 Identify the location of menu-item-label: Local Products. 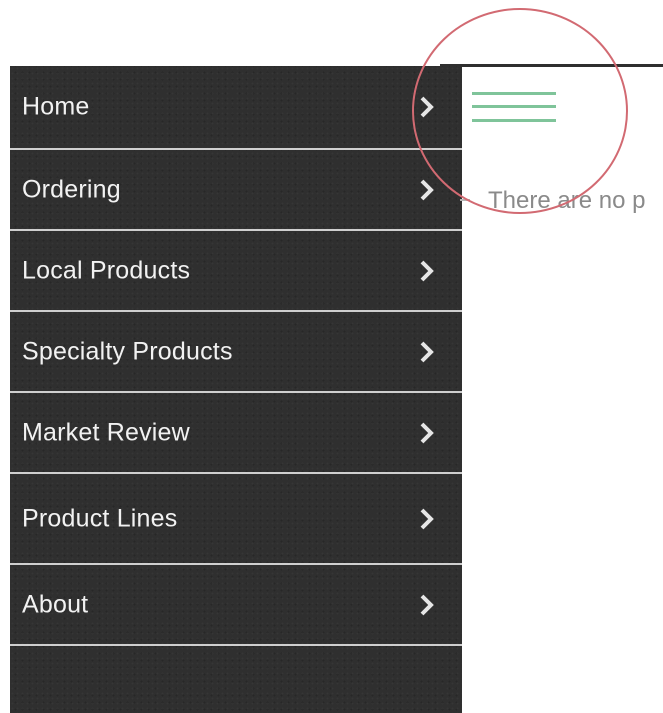
(106, 270).